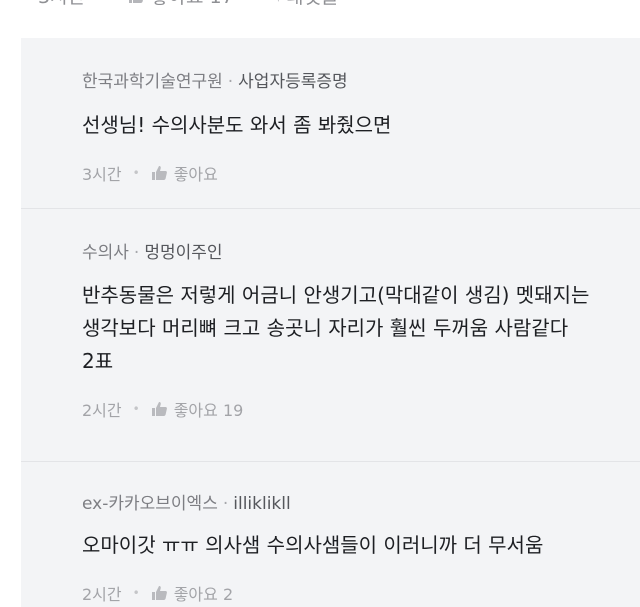  What do you see at coordinates (237, 125) in the screenshot?
I see `reply-text: 선생님! 수의사분도 와서 좀 봐줬으면` at bounding box center [237, 125].